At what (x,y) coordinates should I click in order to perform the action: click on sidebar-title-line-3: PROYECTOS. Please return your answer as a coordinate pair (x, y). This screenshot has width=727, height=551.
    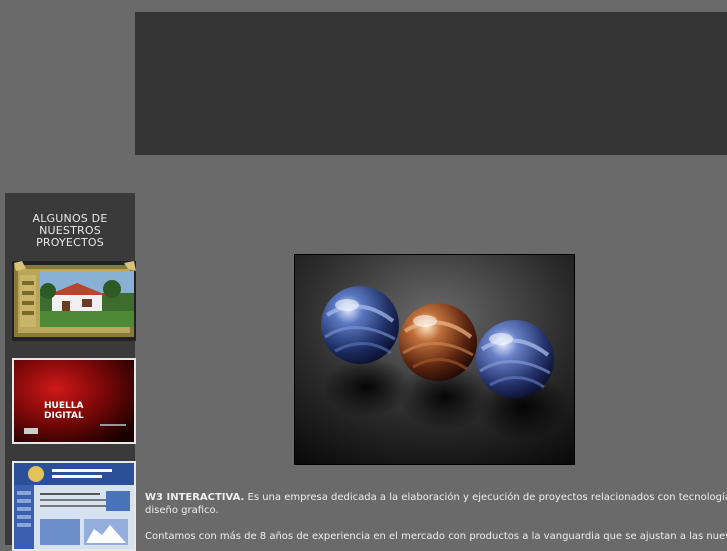
    Looking at the image, I should click on (70, 242).